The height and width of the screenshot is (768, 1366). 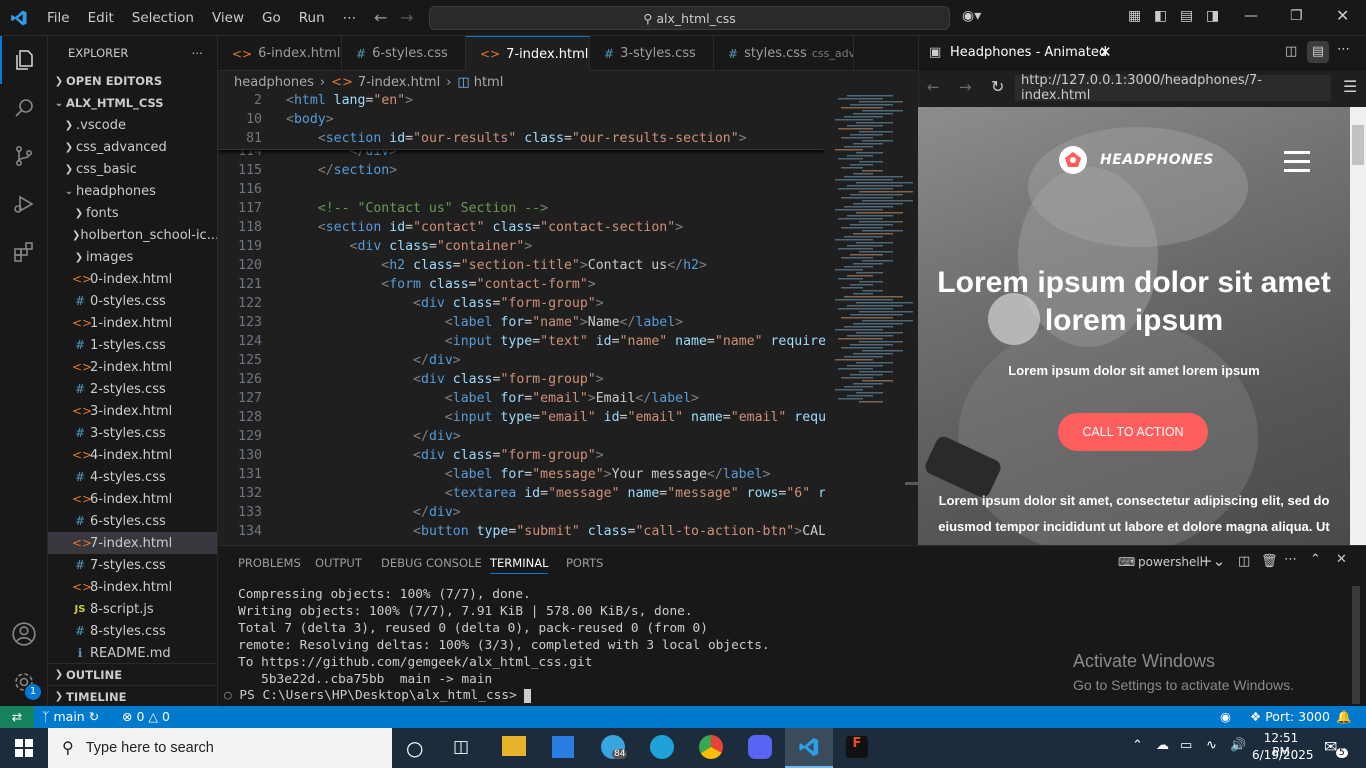 I want to click on file-item: #6-styles.css, so click(x=132, y=521).